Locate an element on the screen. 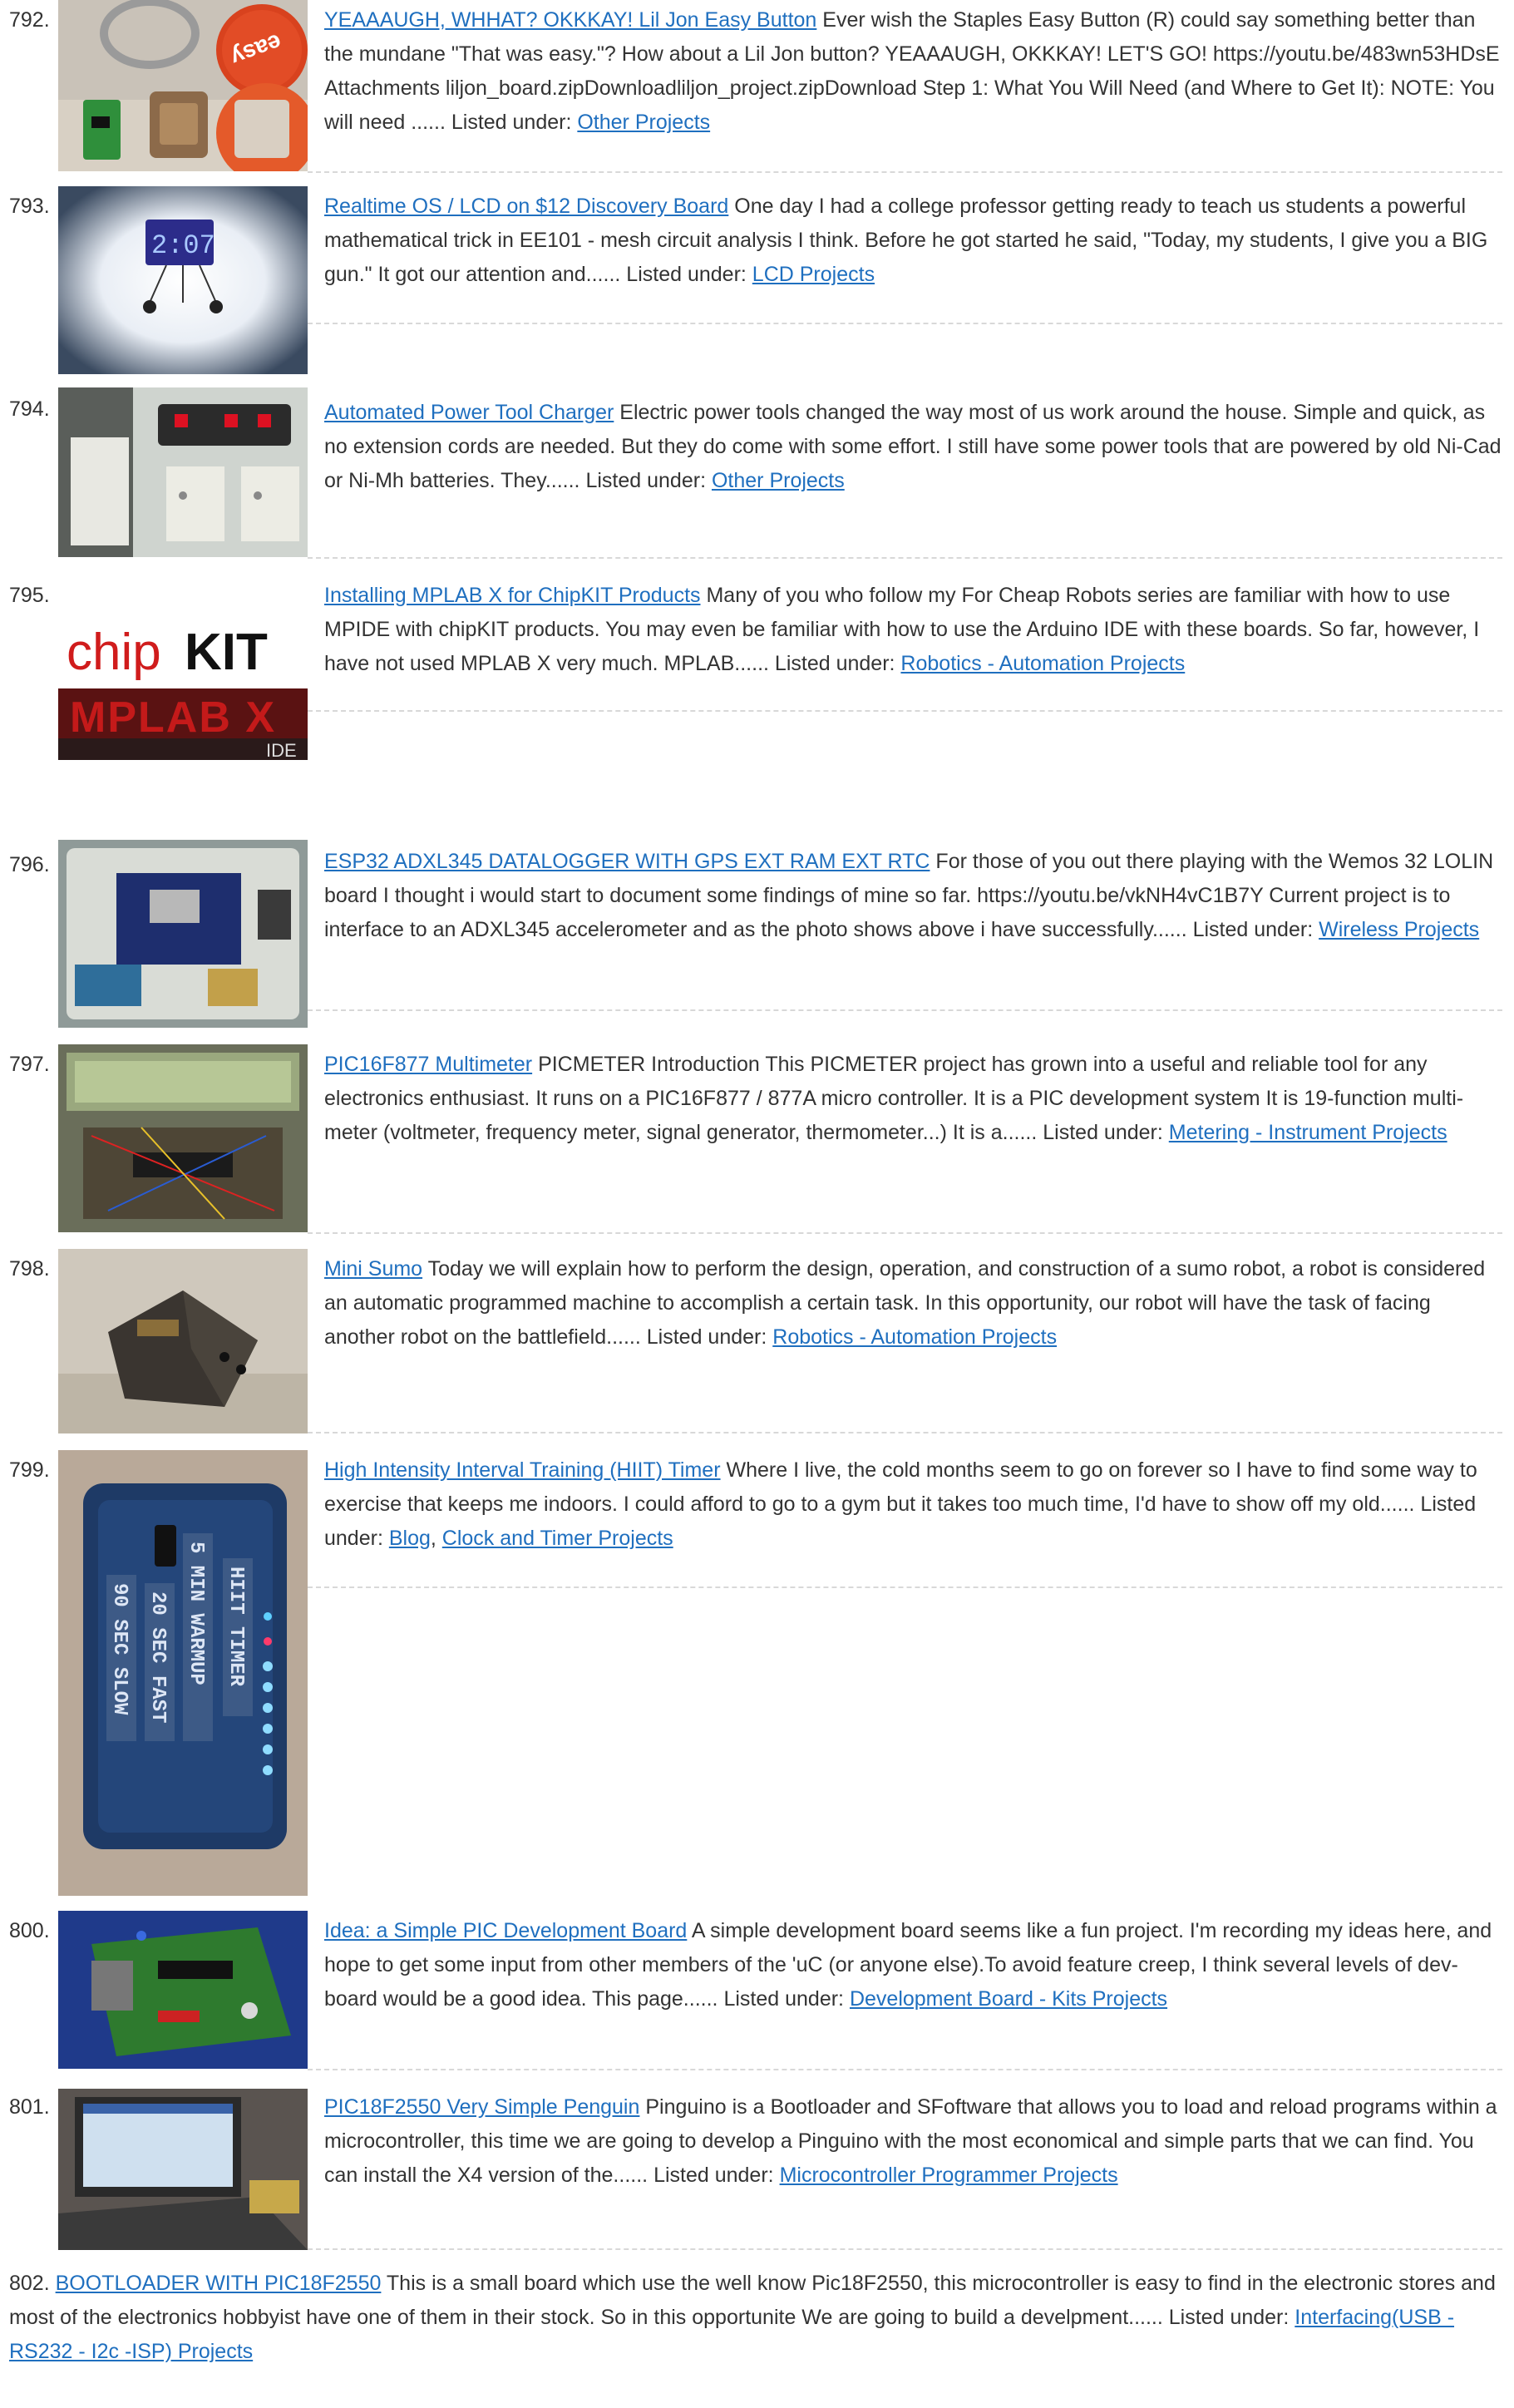 Image resolution: width=1514 pixels, height=2408 pixels. item-number: 800. is located at coordinates (29, 1931).